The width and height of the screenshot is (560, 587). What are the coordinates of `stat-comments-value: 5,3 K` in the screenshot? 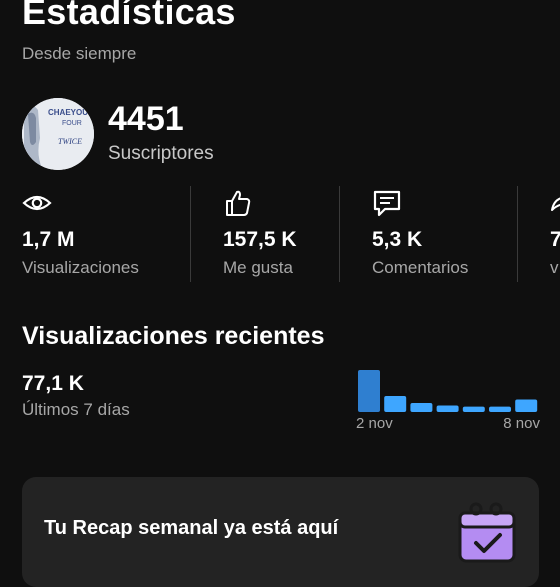 It's located at (397, 239).